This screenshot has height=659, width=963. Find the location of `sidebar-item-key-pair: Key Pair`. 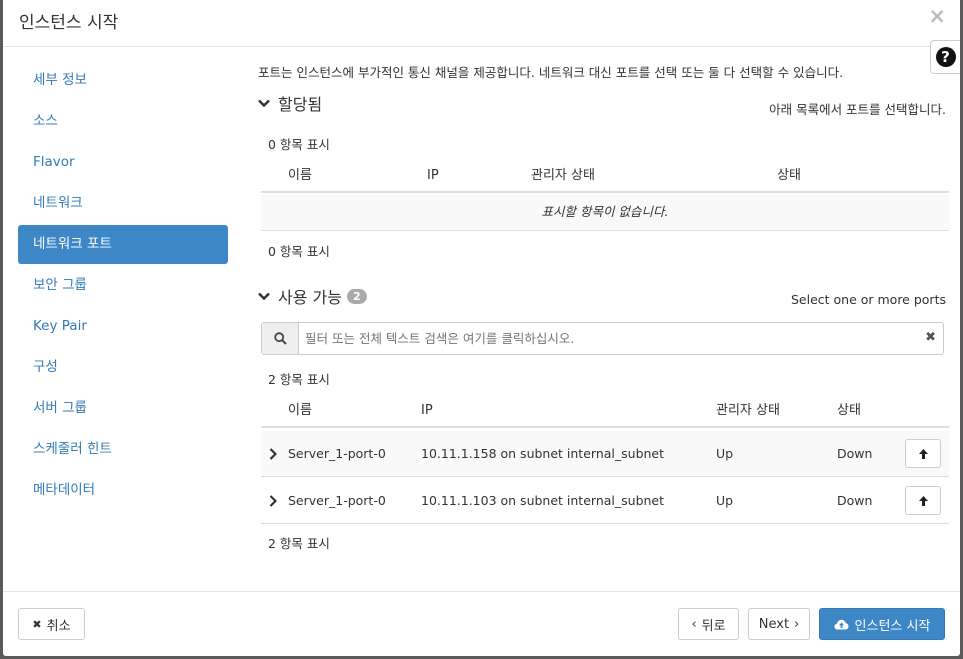

sidebar-item-key-pair: Key Pair is located at coordinates (123, 326).